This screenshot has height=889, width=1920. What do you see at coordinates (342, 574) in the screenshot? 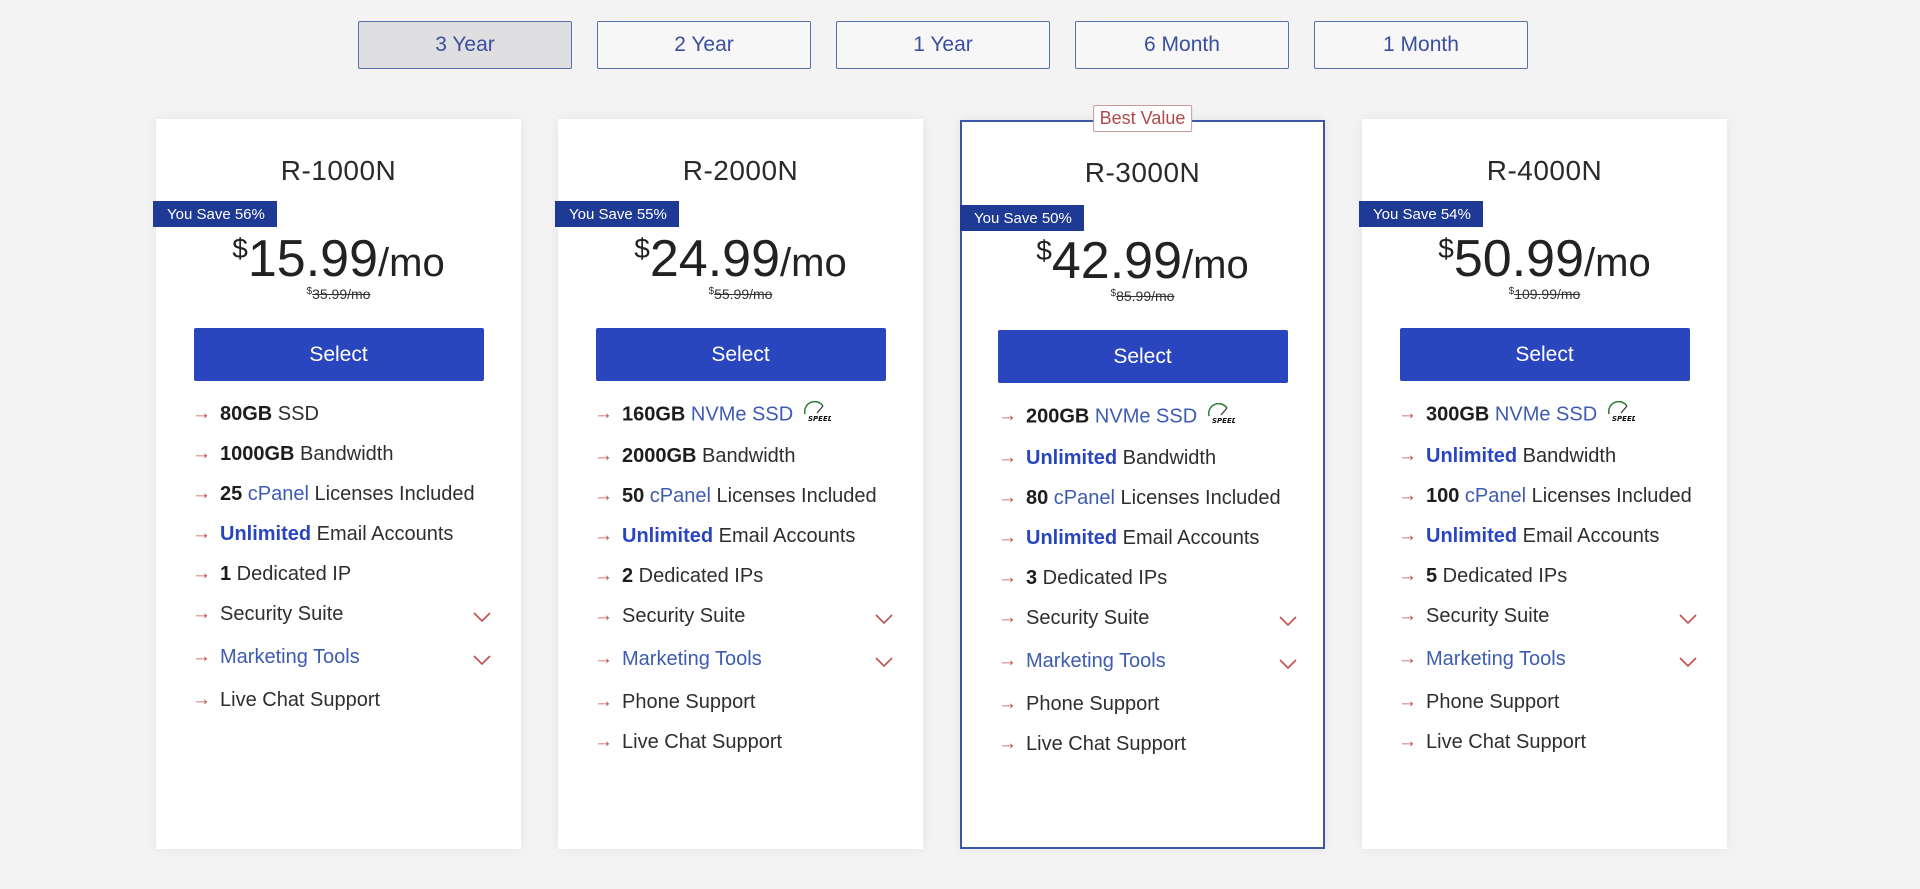
I see `feature-item: → 1 Dedicated IP` at bounding box center [342, 574].